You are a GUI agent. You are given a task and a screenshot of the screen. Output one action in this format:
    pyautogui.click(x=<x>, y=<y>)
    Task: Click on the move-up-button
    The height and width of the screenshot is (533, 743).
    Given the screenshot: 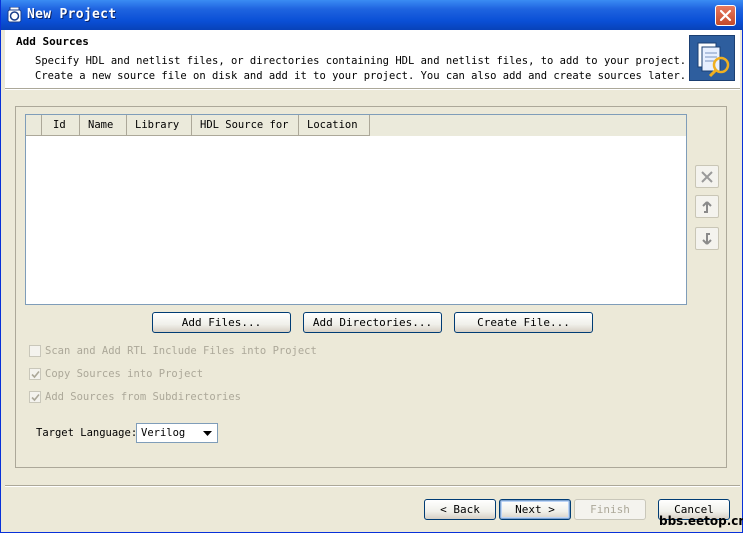 What is the action you would take?
    pyautogui.click(x=707, y=206)
    